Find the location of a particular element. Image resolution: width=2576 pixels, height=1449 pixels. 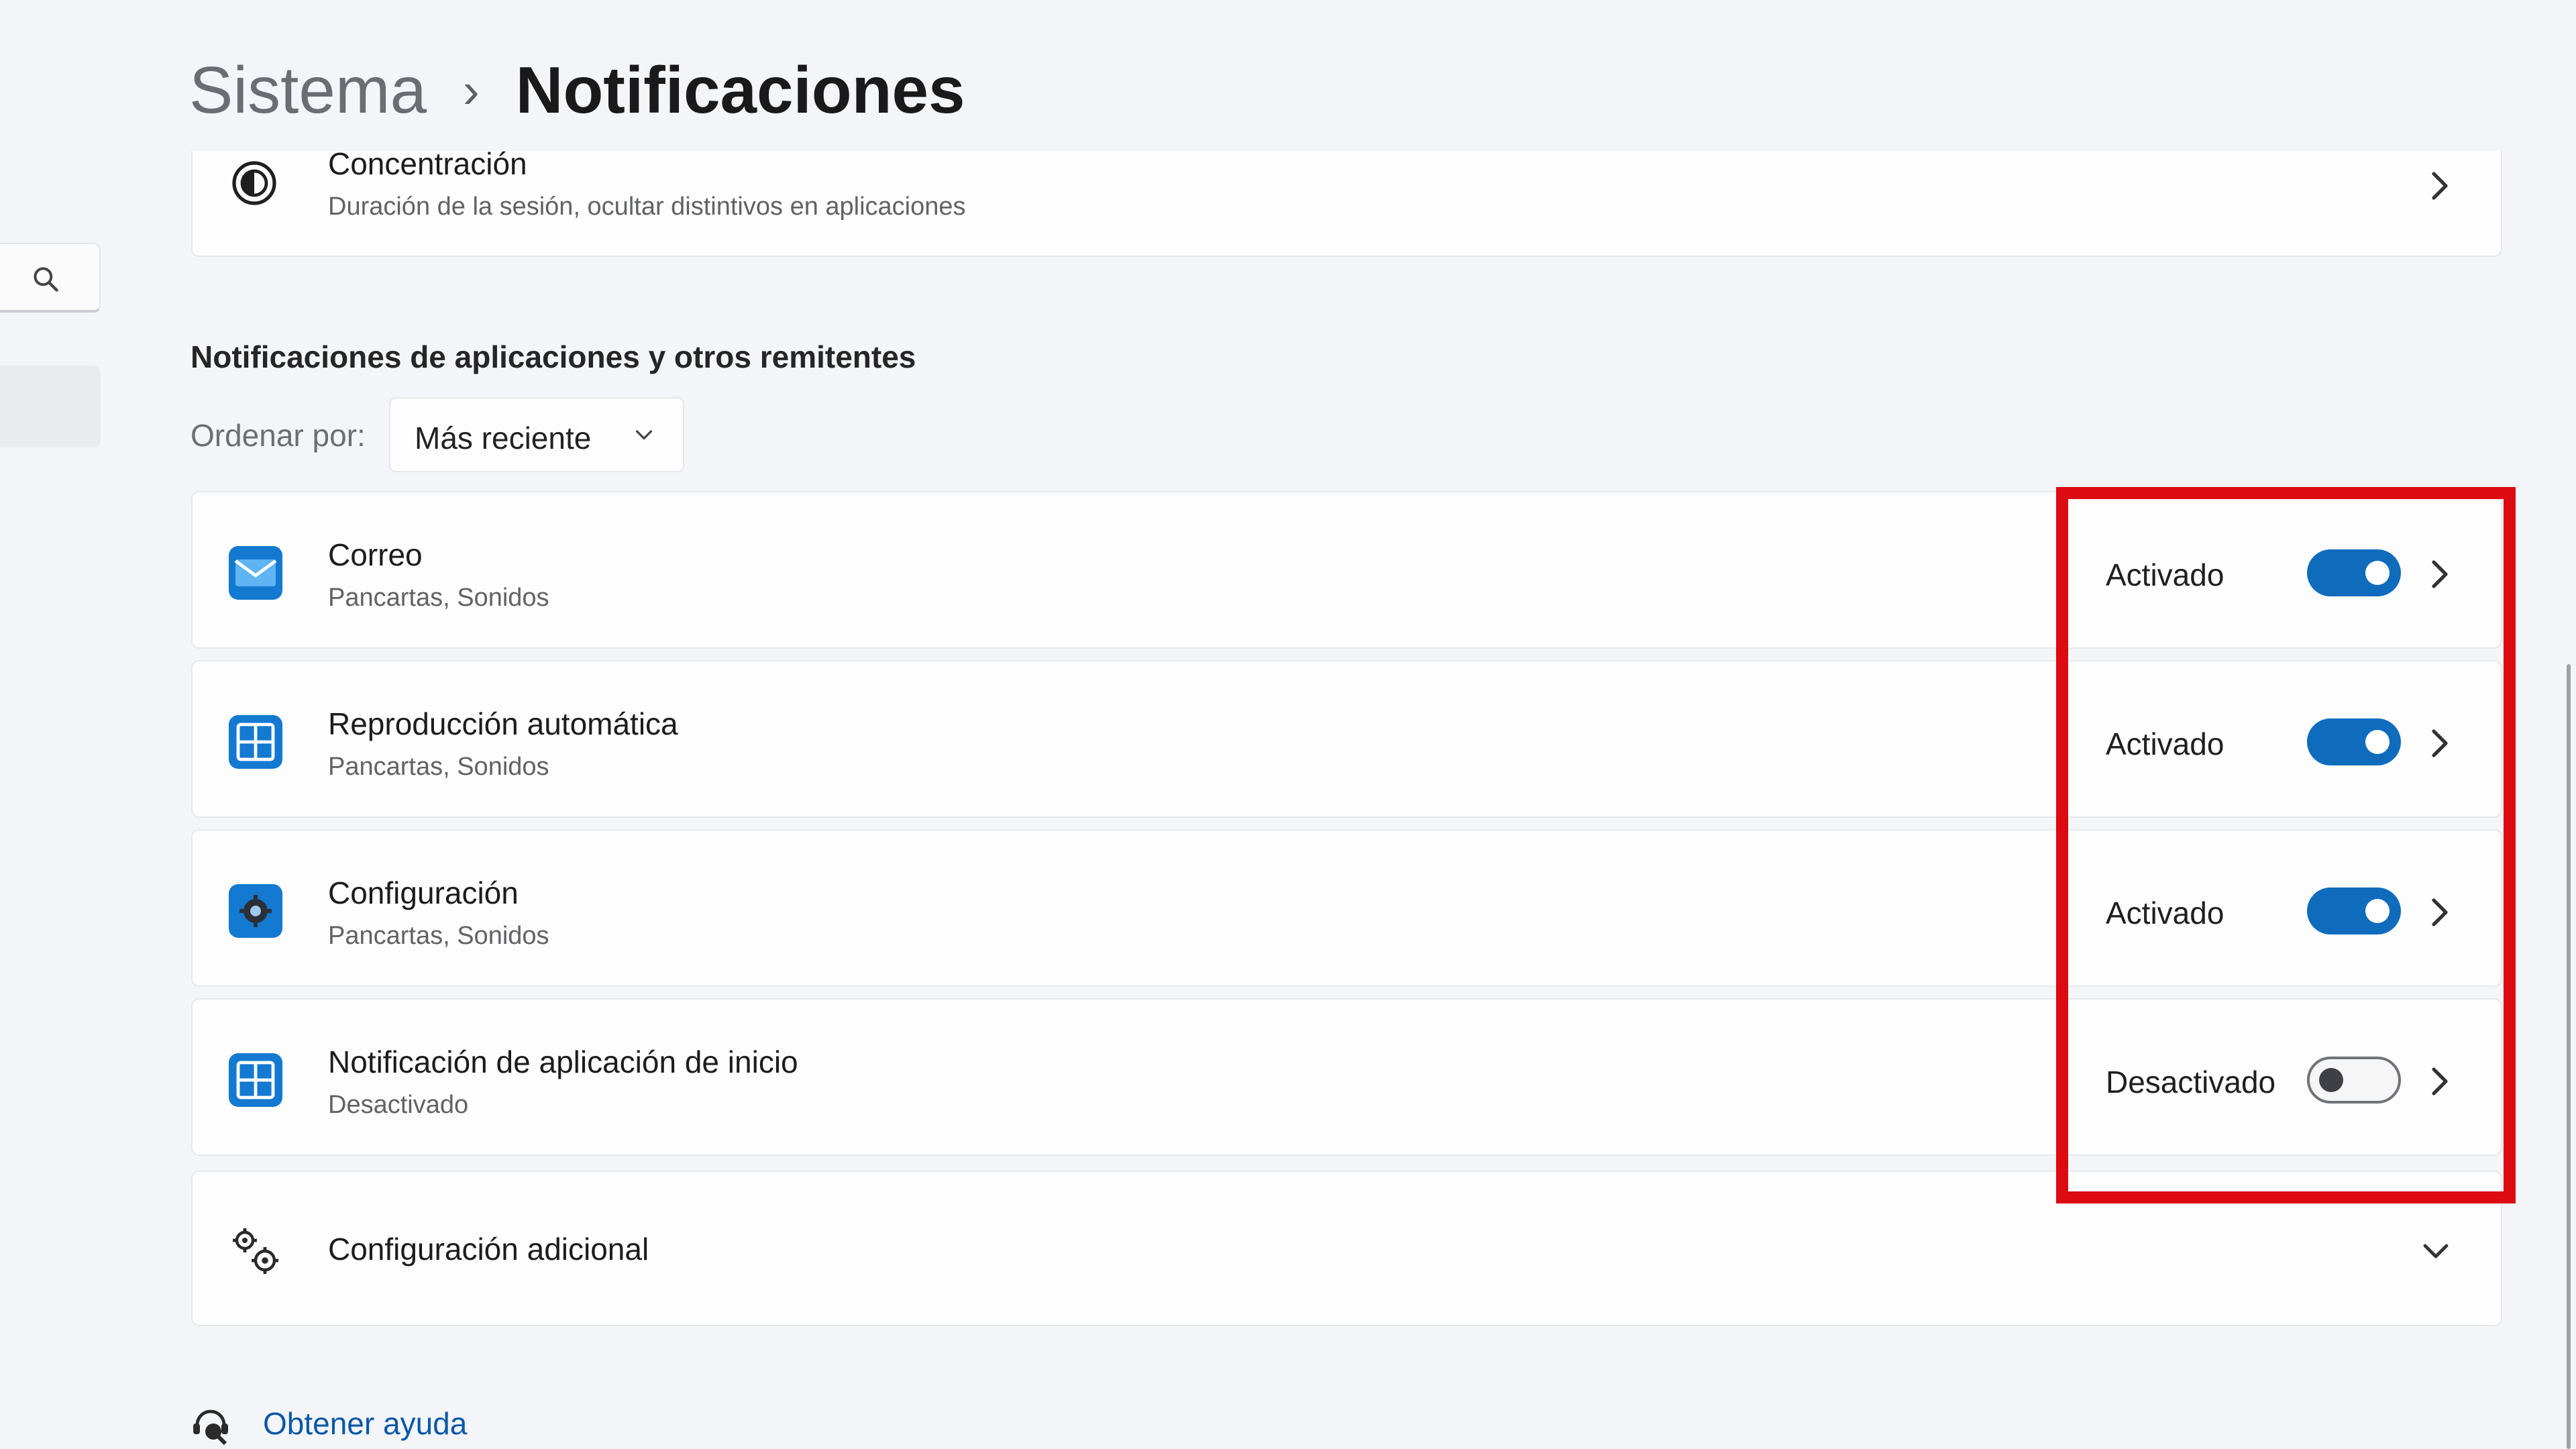

nav-search-box is located at coordinates (50, 278).